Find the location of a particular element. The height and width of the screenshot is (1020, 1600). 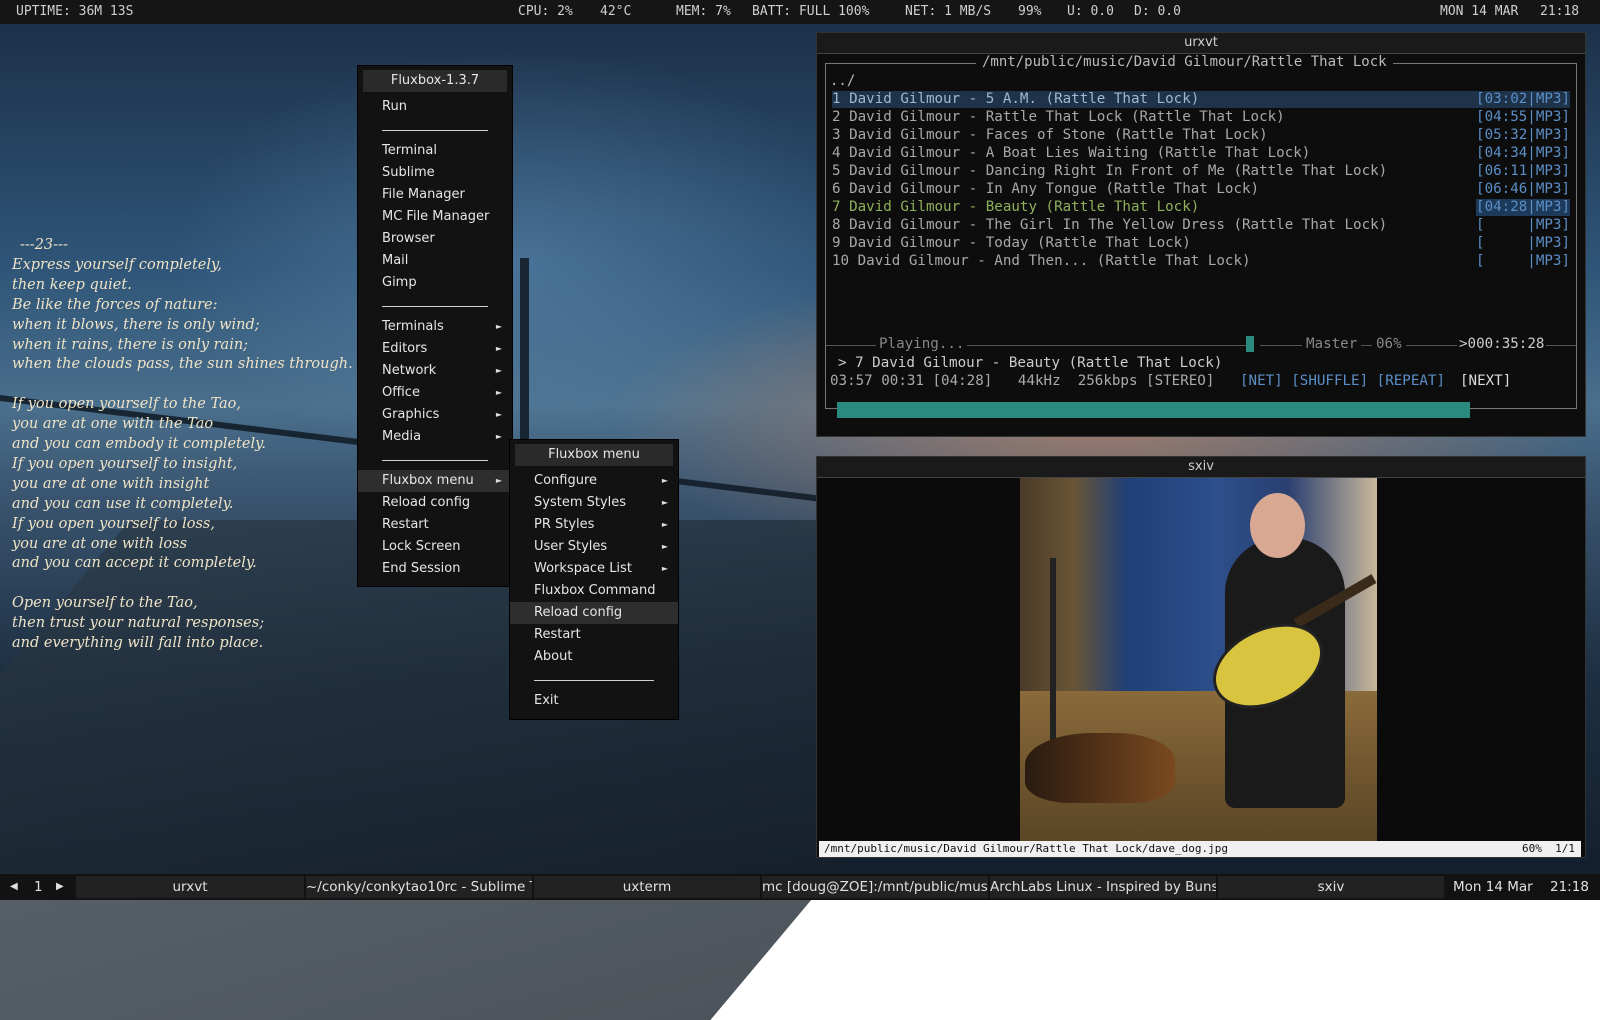

menu-item-label: Graphics is located at coordinates (411, 414).